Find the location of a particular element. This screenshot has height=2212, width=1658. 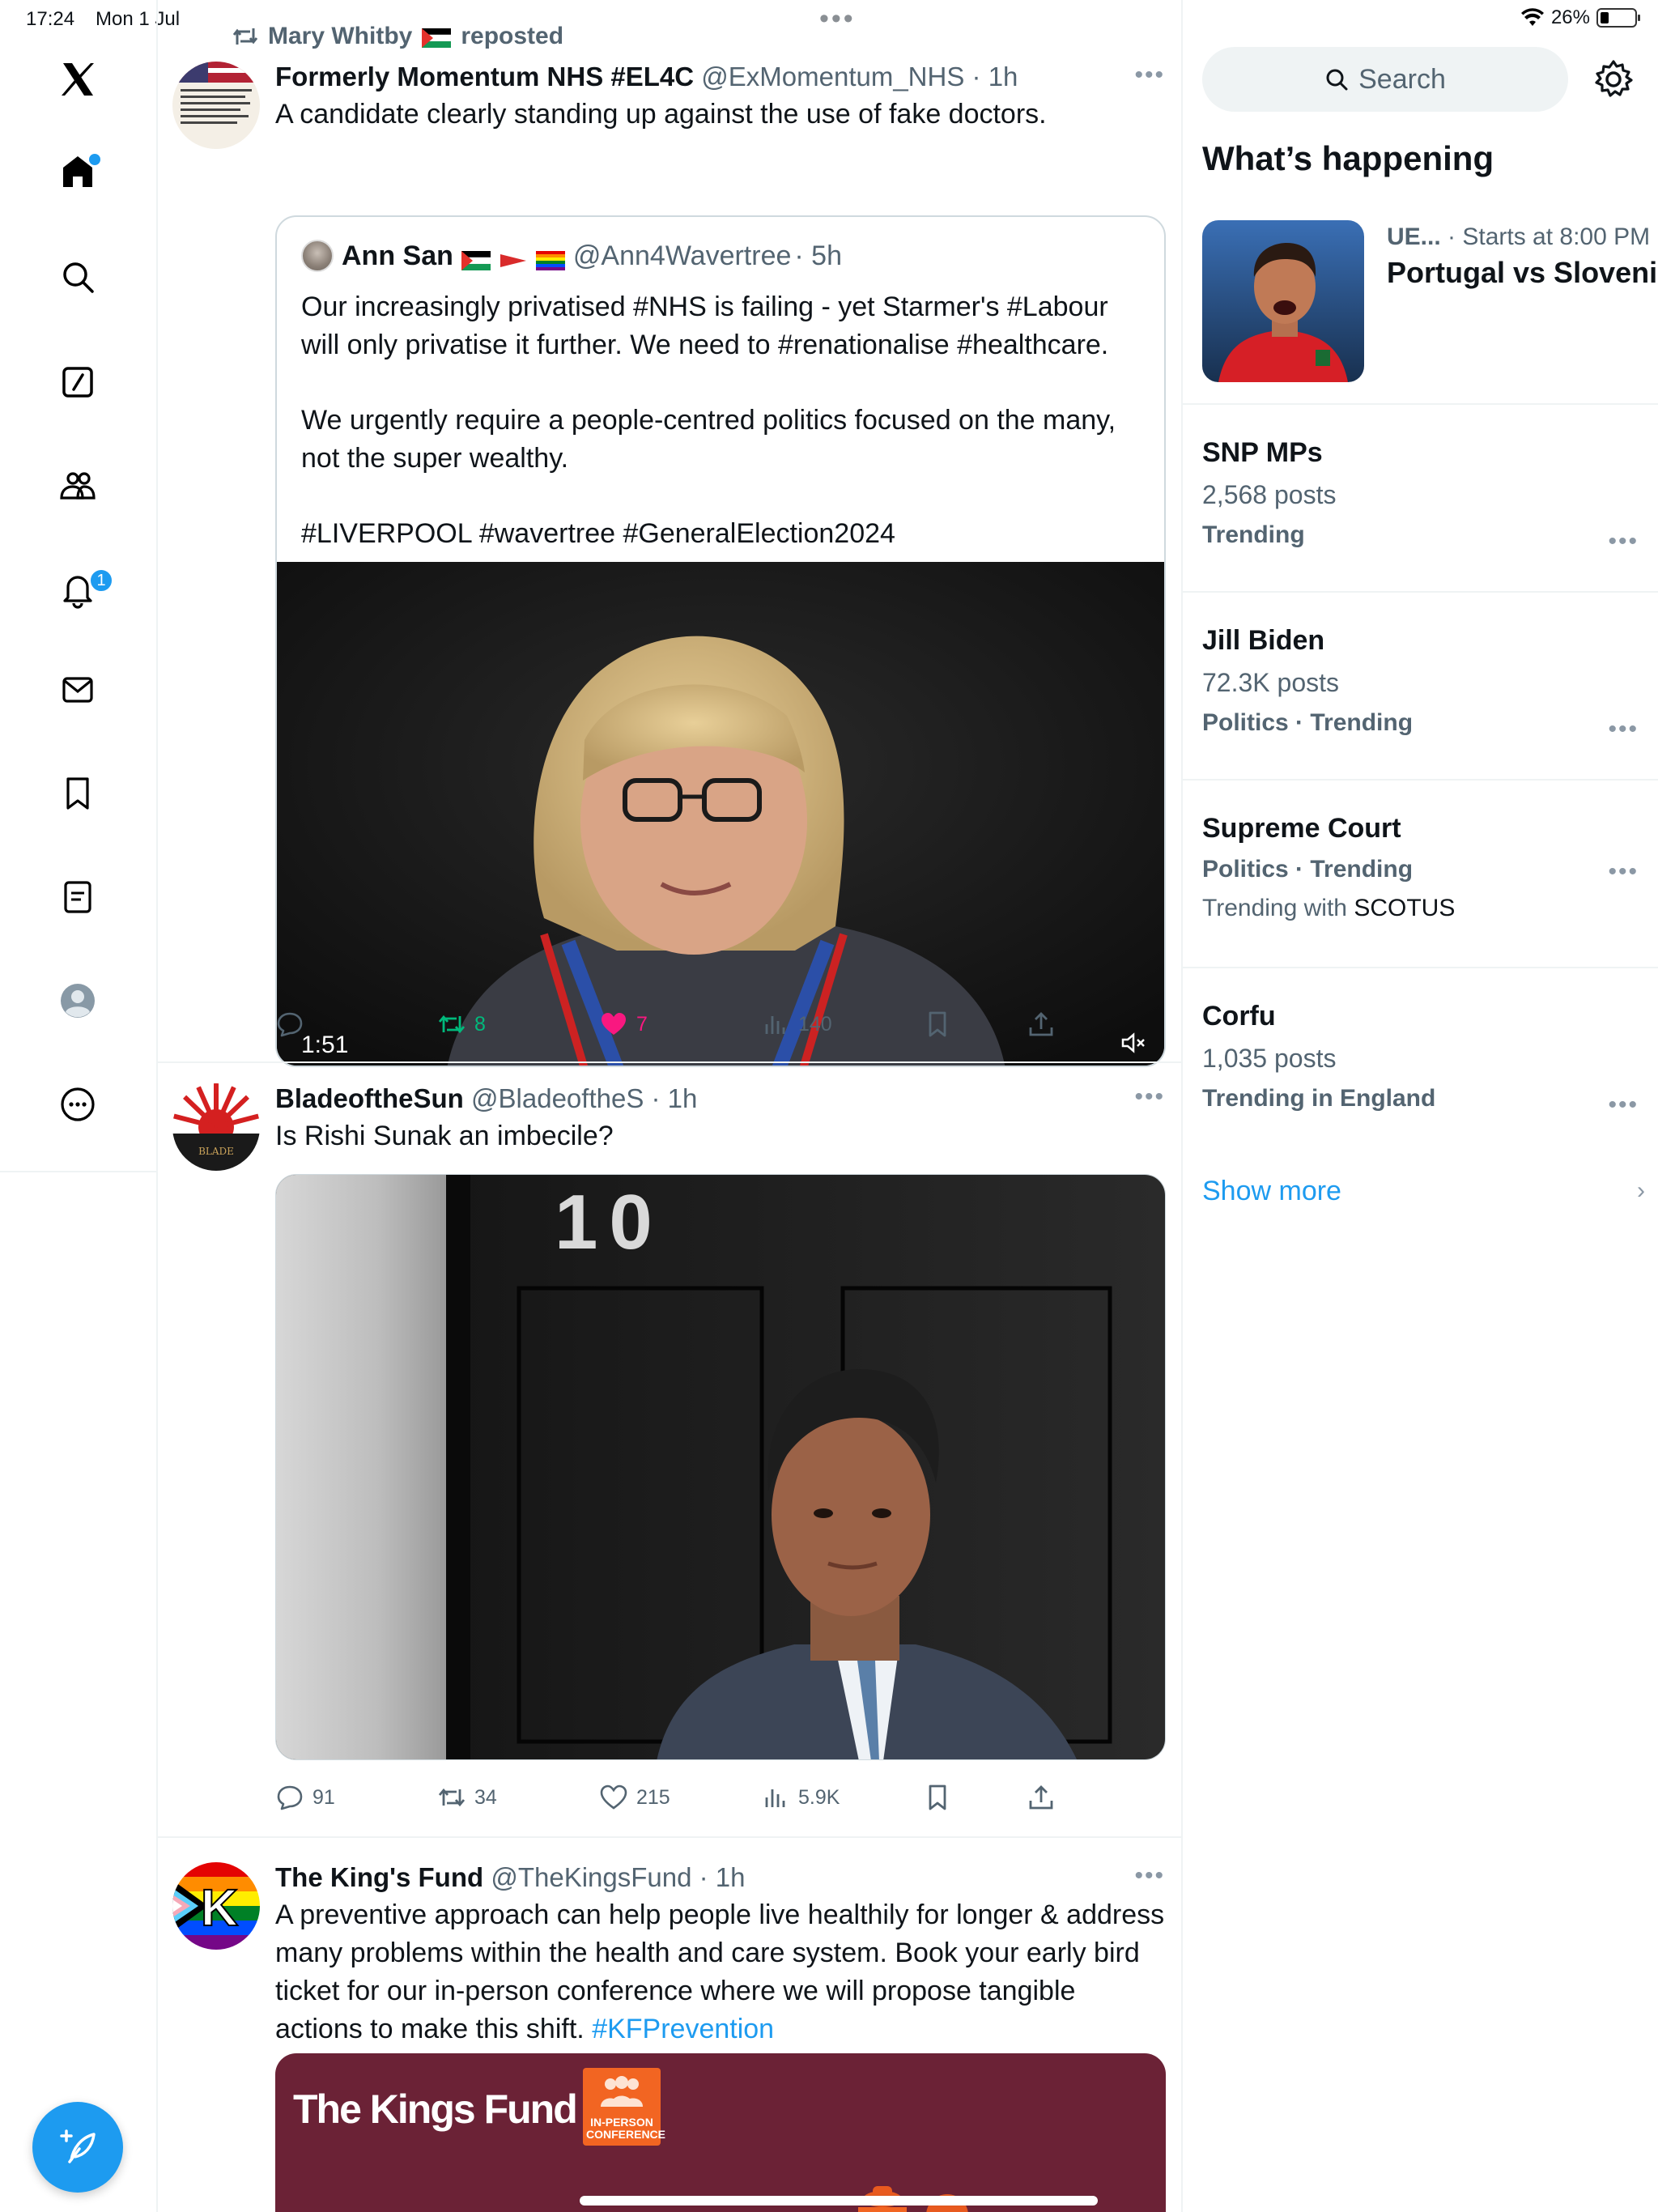

trend-post-count: 1,035 posts is located at coordinates (1269, 1059).